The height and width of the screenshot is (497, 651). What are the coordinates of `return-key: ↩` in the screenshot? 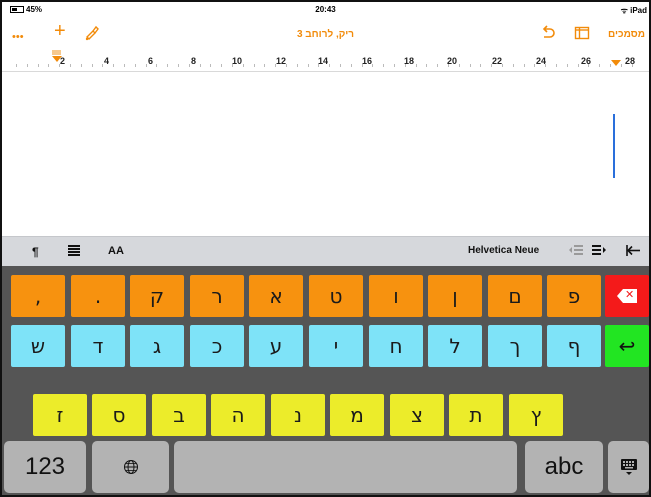 It's located at (627, 346).